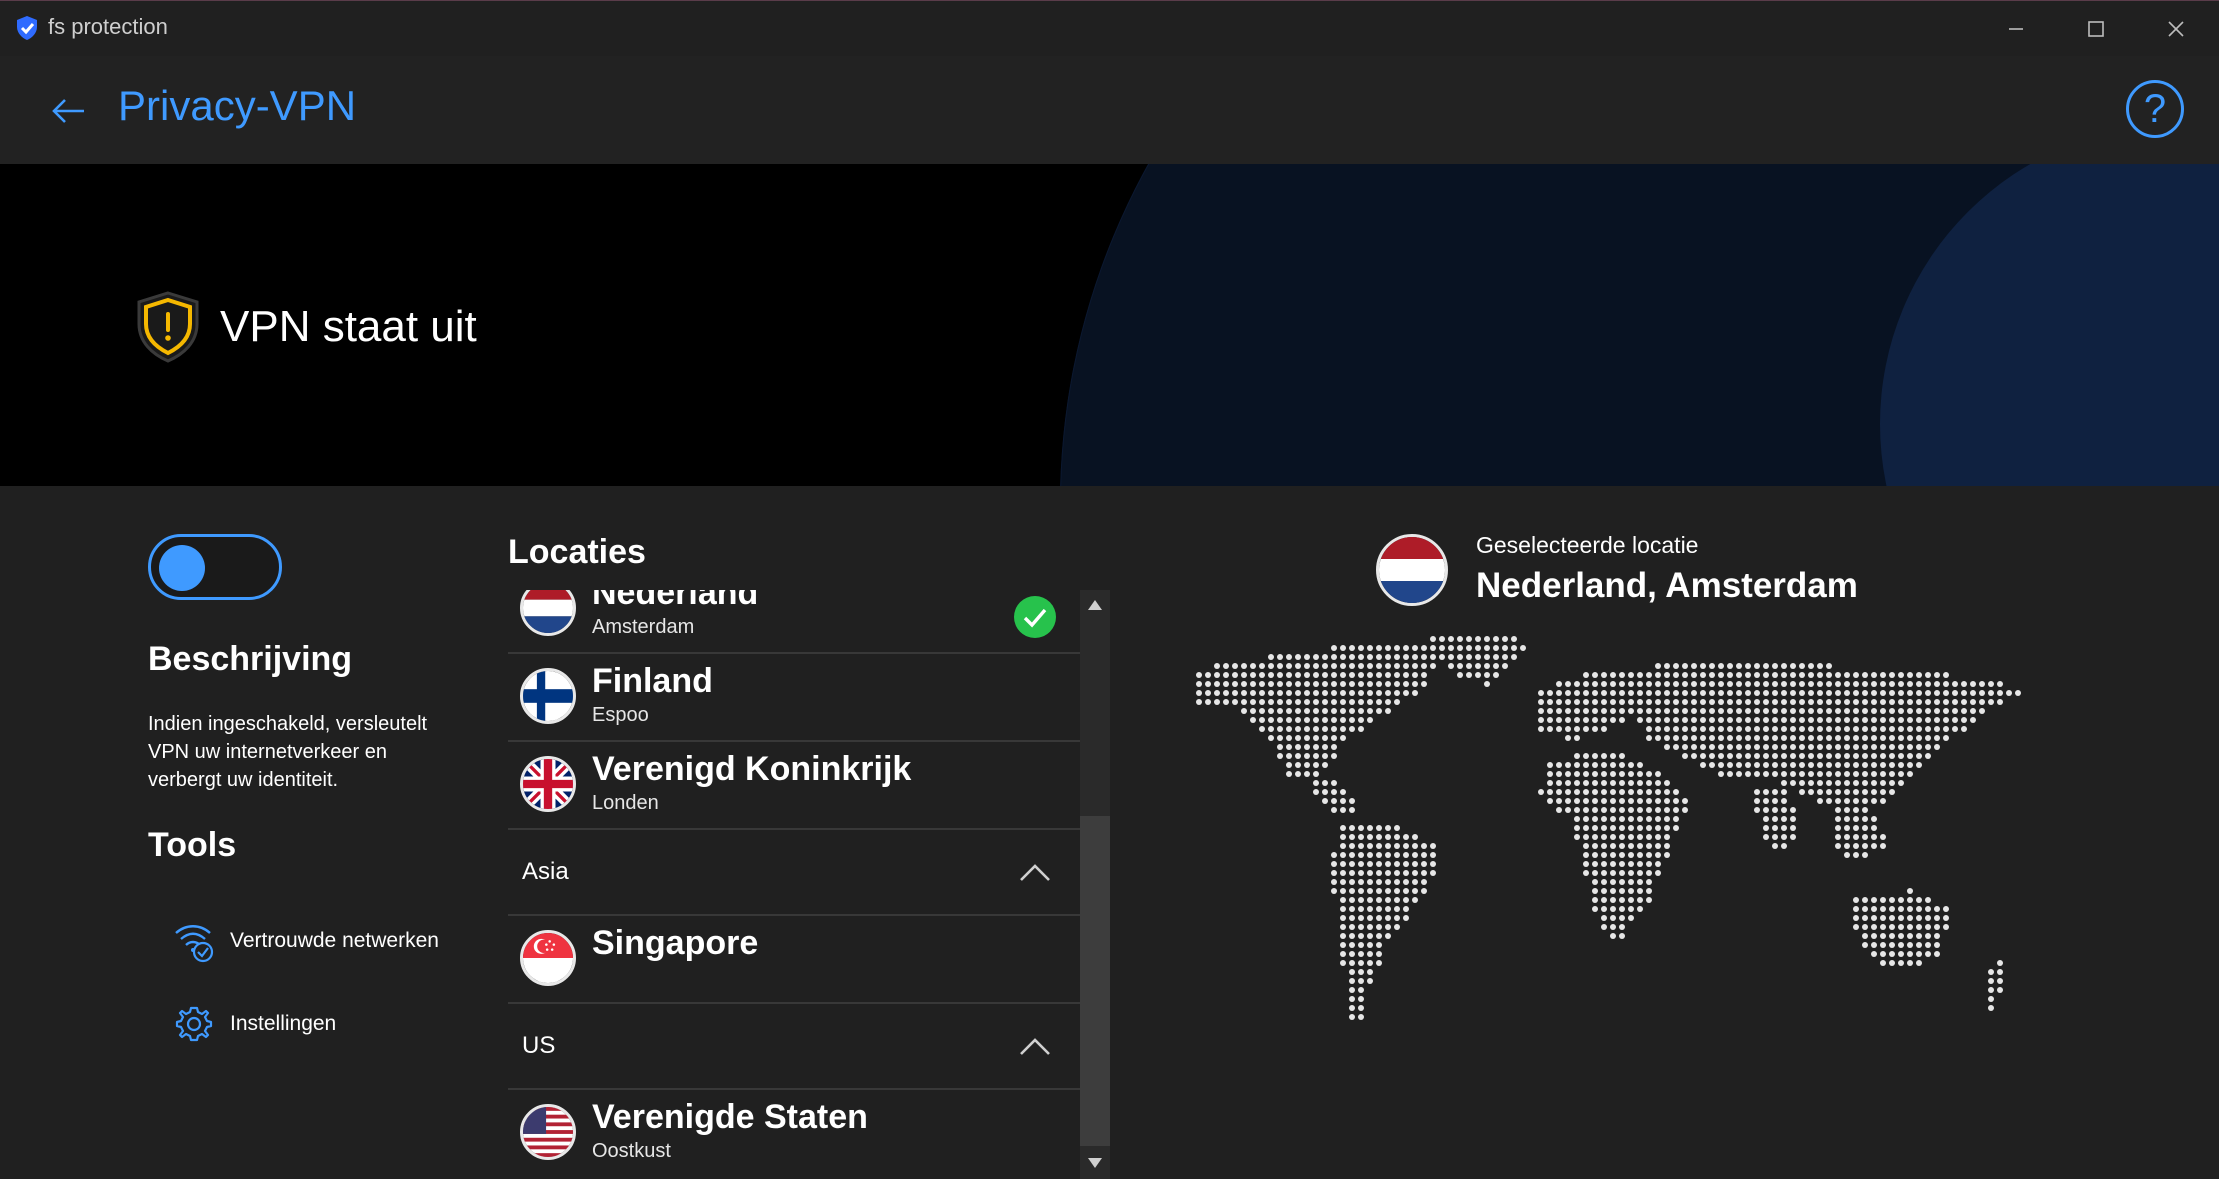 The width and height of the screenshot is (2219, 1179). Describe the element at coordinates (69, 111) in the screenshot. I see `back-arrow-icon` at that location.